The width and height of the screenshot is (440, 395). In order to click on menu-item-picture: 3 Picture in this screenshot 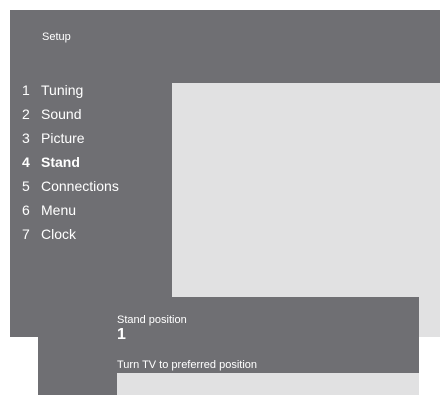, I will do `click(70, 141)`.